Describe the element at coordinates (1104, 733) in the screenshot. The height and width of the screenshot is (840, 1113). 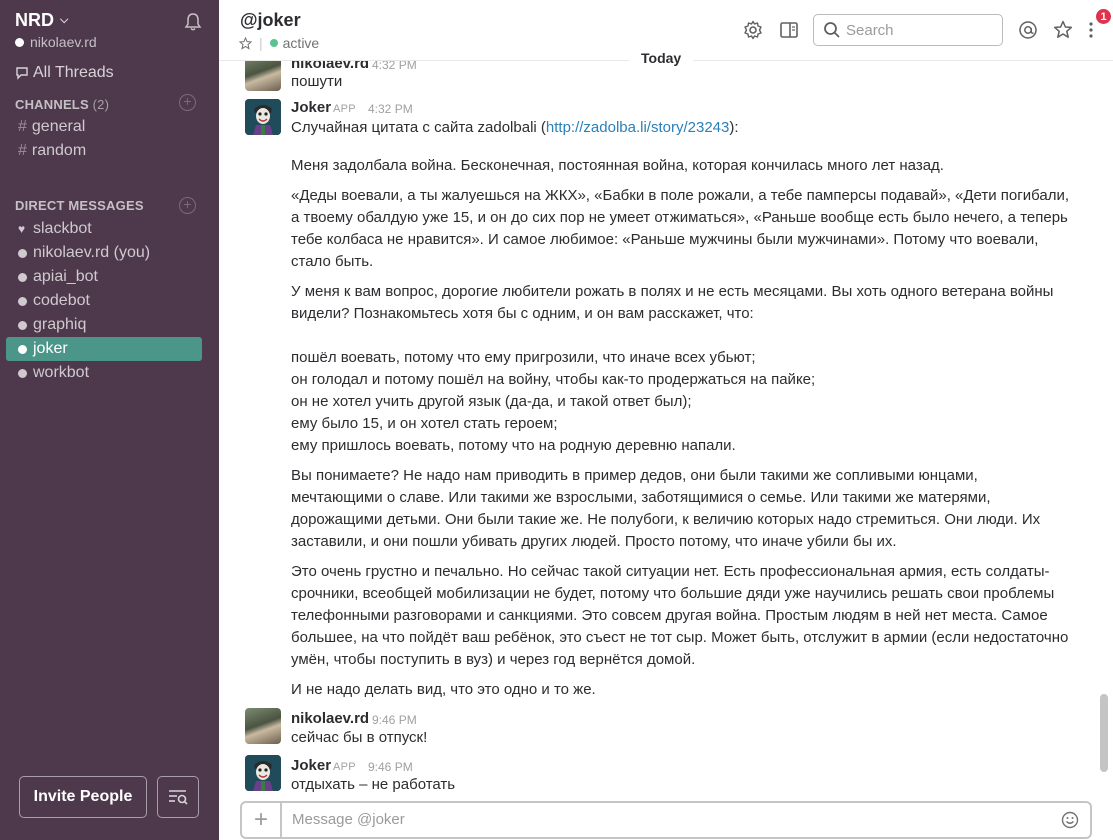
I see `scrollbar` at that location.